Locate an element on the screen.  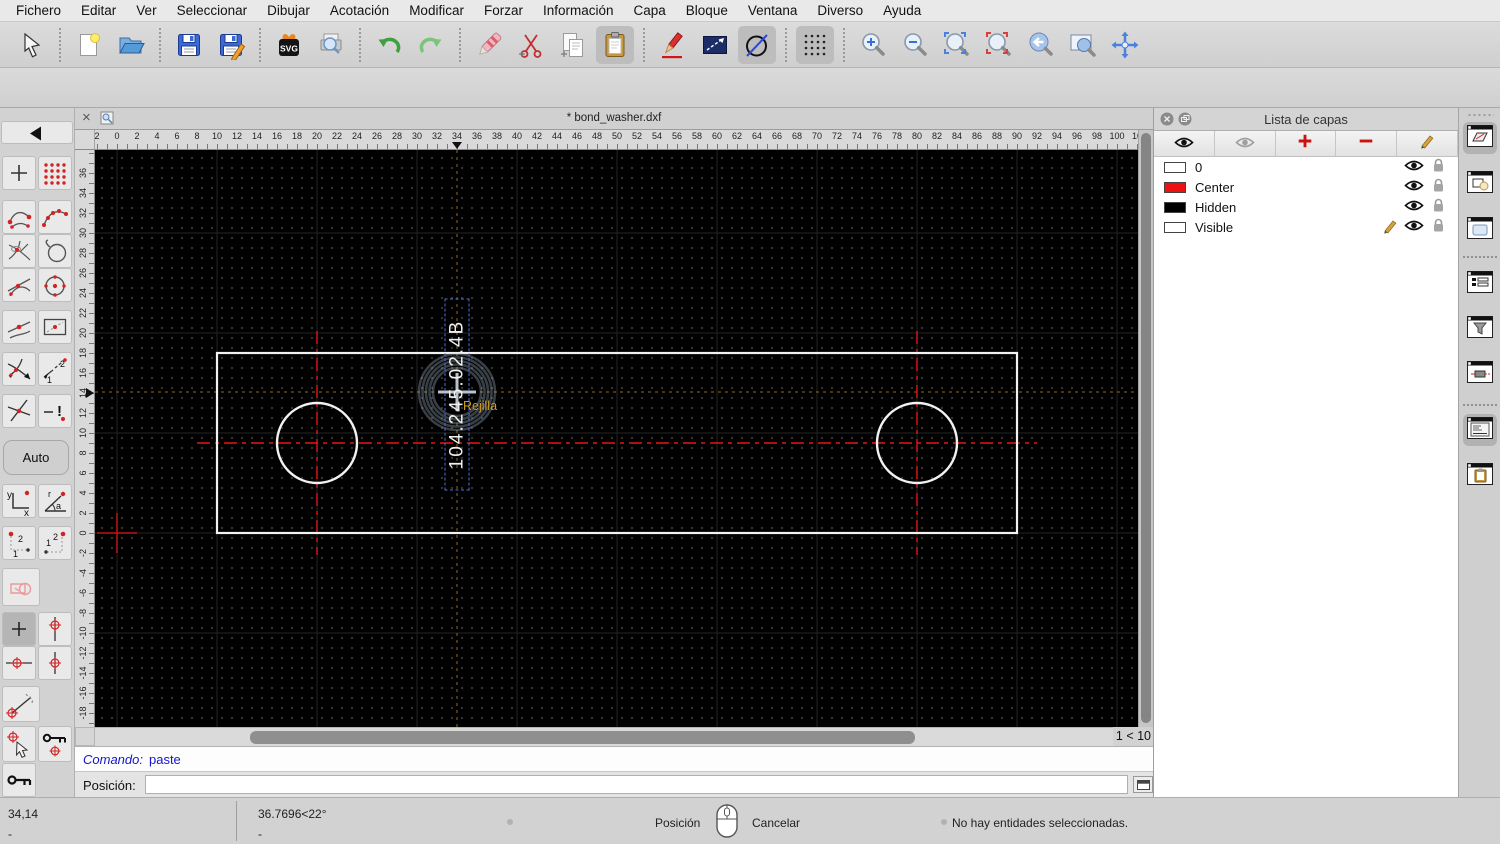
restrict-horizontal is located at coordinates (19, 663).